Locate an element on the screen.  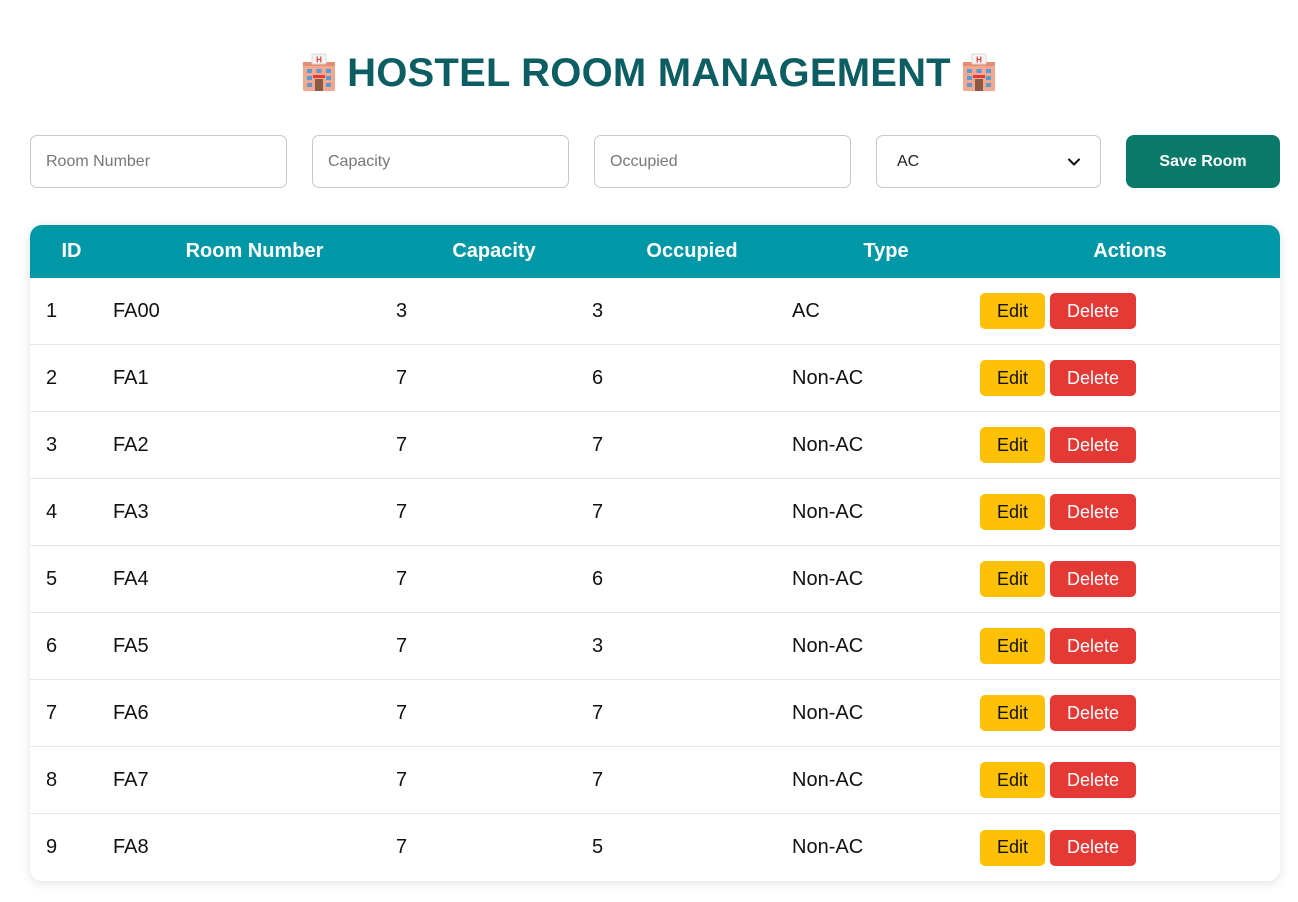
table-row: 5 FA4 7 6 Non-AC Edit Delete is located at coordinates (655, 579).